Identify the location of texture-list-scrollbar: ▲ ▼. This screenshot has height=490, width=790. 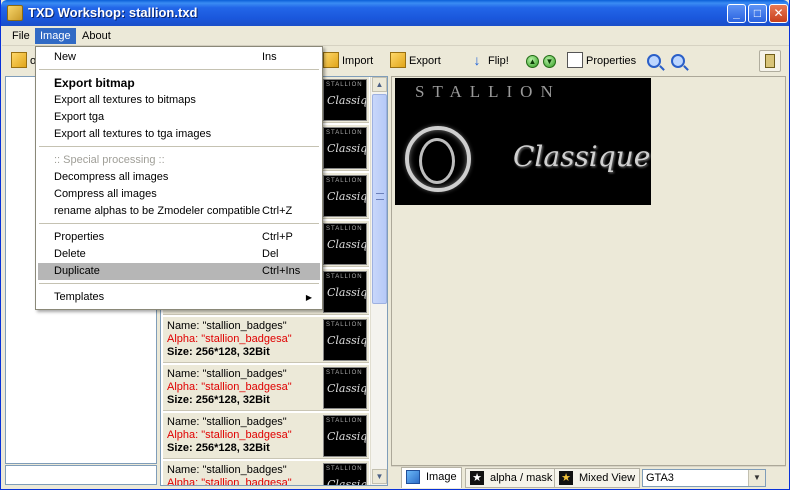
(378, 281).